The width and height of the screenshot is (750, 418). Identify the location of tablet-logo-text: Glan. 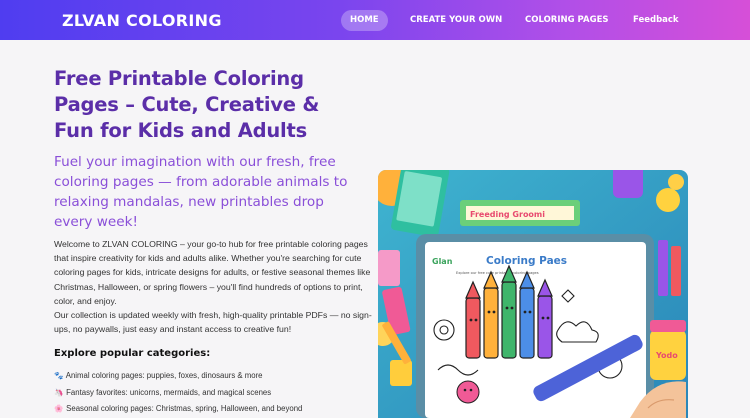
(442, 261).